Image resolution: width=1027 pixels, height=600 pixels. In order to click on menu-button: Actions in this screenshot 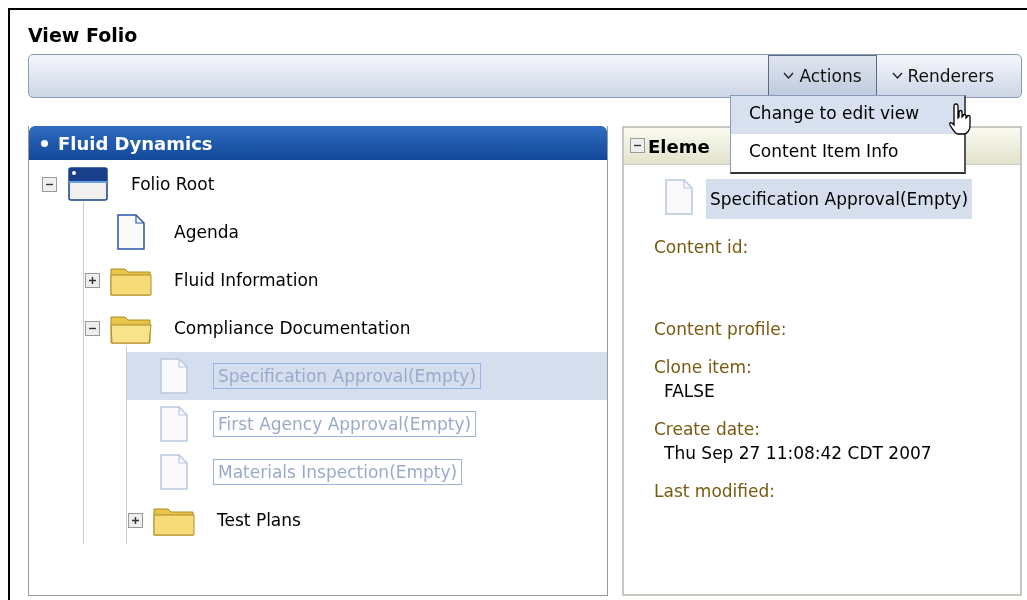, I will do `click(822, 76)`.